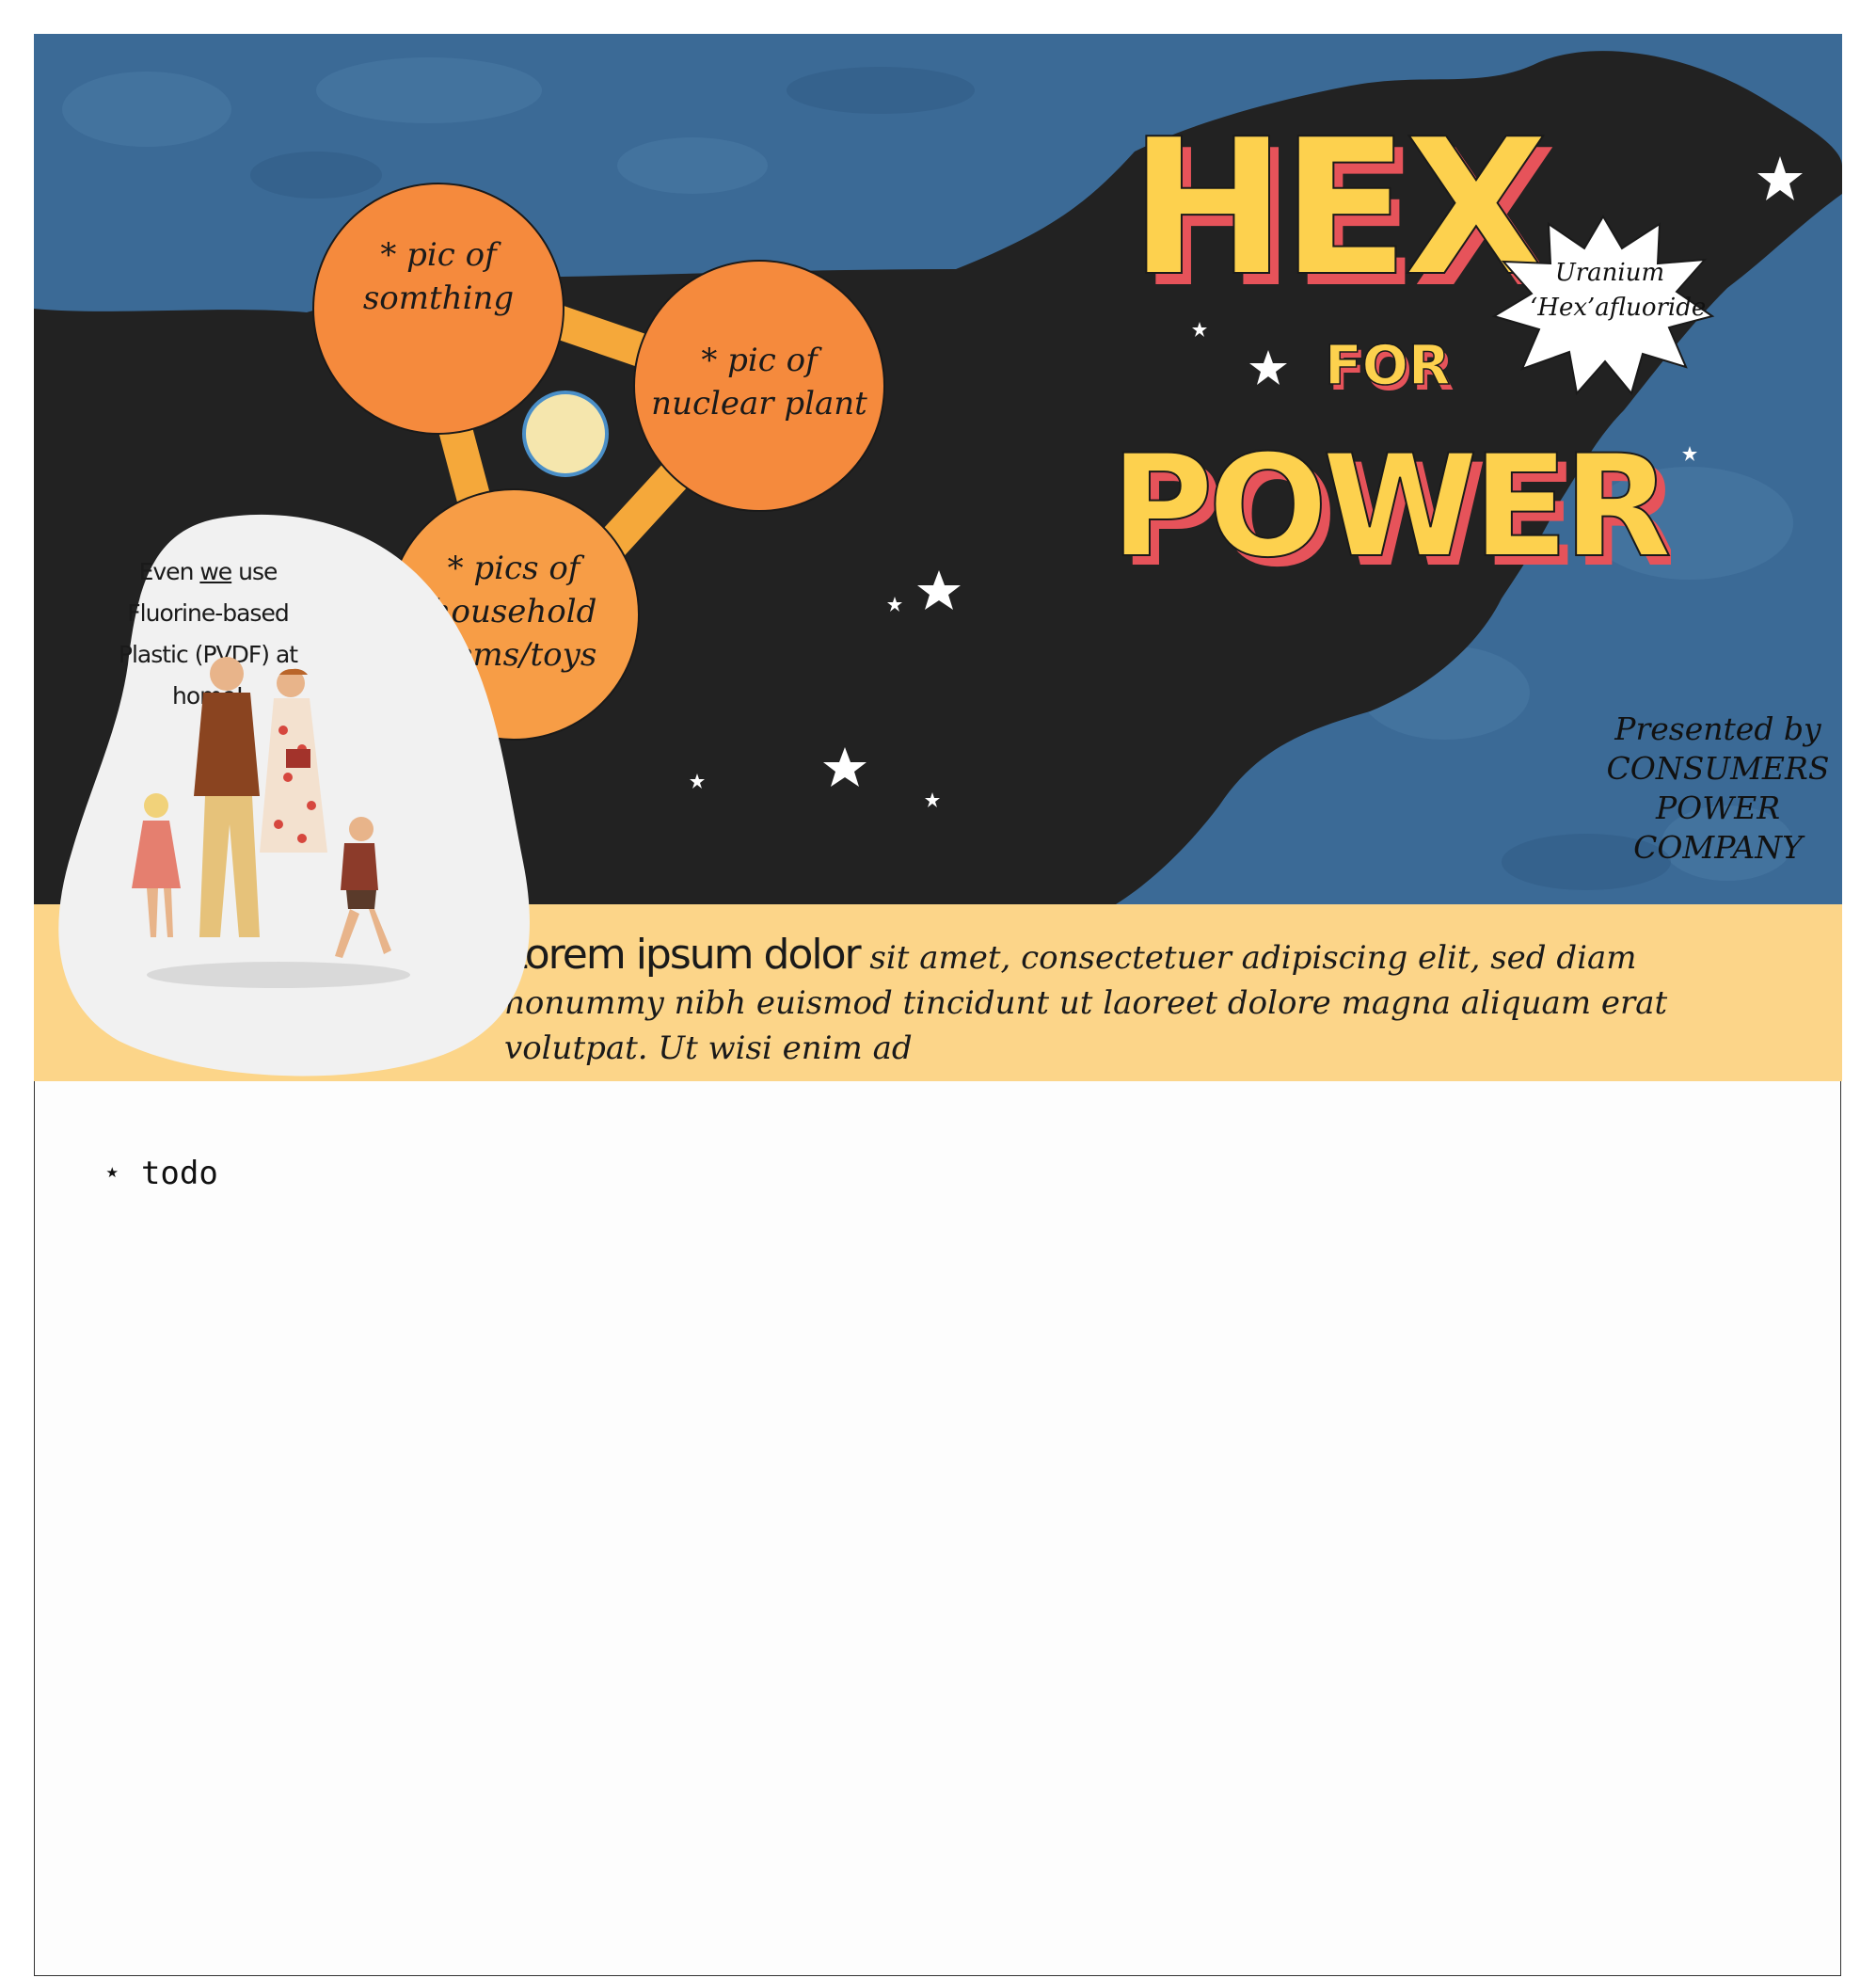  Describe the element at coordinates (1618, 291) in the screenshot. I see `starburst-text: Uranium ‘Hex’afluoride` at that location.